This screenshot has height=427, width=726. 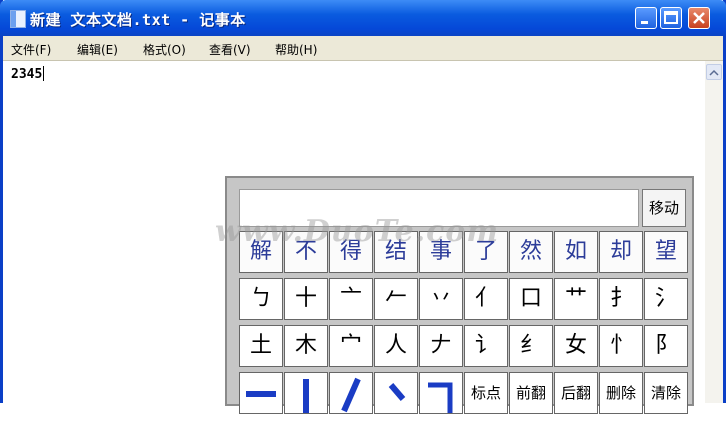 What do you see at coordinates (164, 49) in the screenshot?
I see `menu-format: 格式(O)` at bounding box center [164, 49].